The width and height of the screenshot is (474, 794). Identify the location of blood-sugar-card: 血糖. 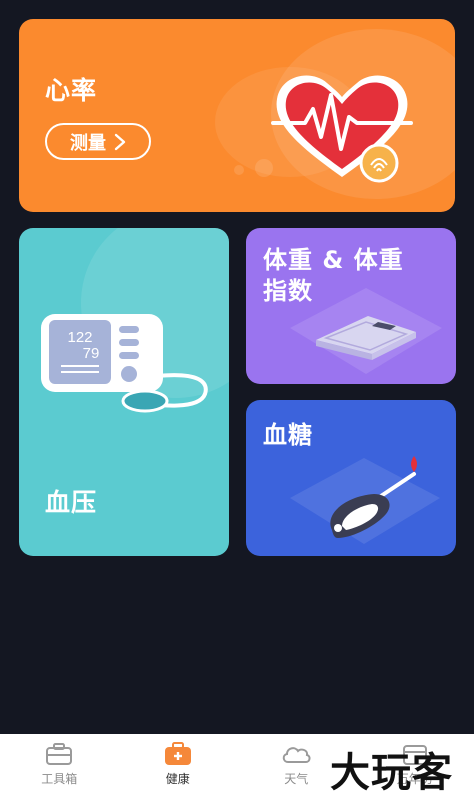
(351, 478).